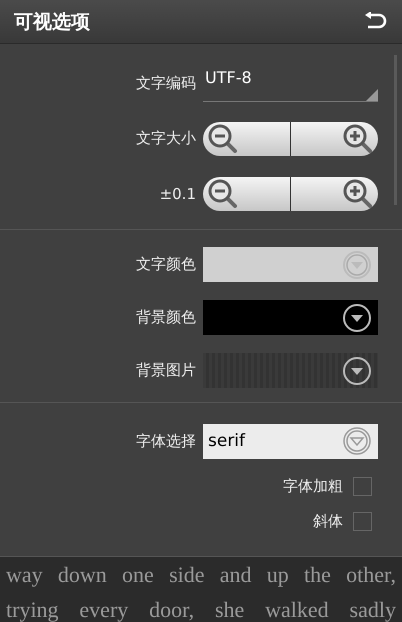 The image size is (402, 622). What do you see at coordinates (165, 138) in the screenshot?
I see `setting-label: 文字大小` at bounding box center [165, 138].